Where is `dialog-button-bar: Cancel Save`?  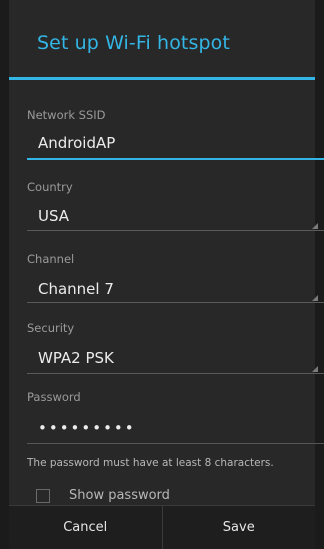
dialog-button-bar: Cancel Save is located at coordinates (162, 527).